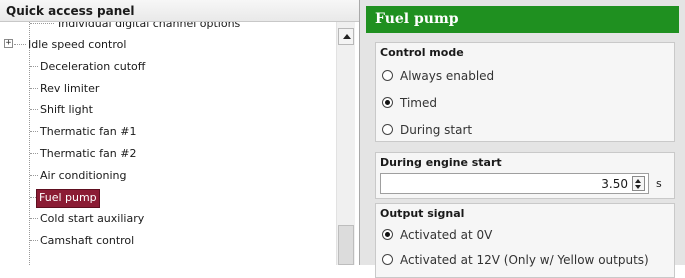 The image size is (685, 278). I want to click on engine-start-value: 3.50, so click(614, 184).